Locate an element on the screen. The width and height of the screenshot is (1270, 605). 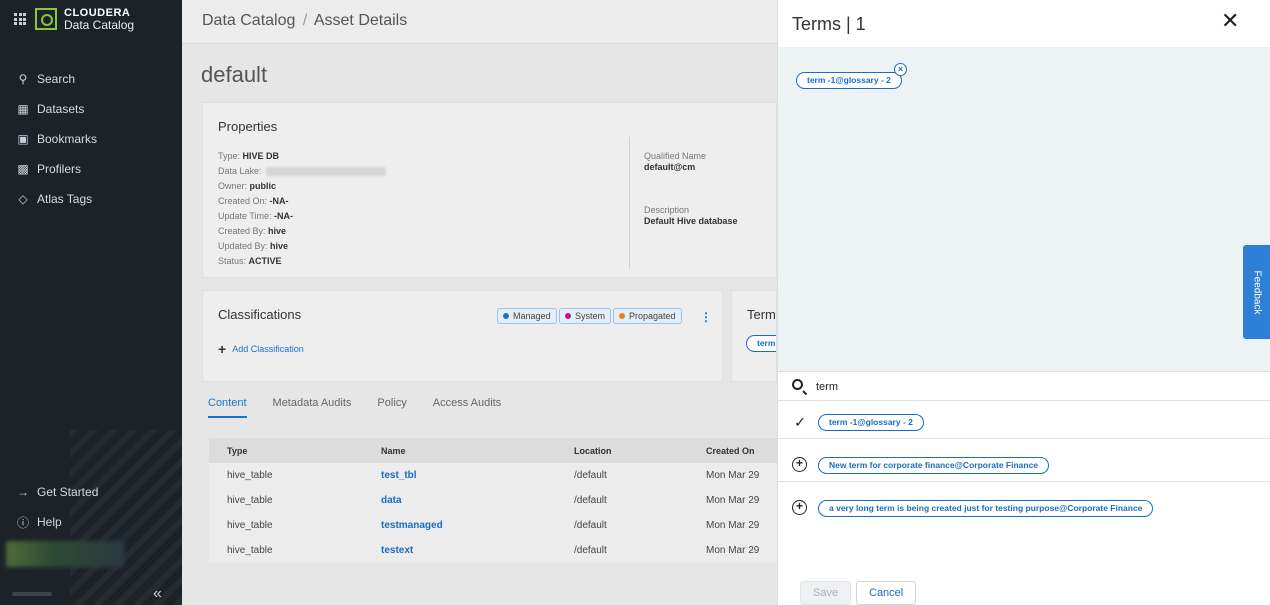
feedback-tab: Feedback is located at coordinates (1256, 292).